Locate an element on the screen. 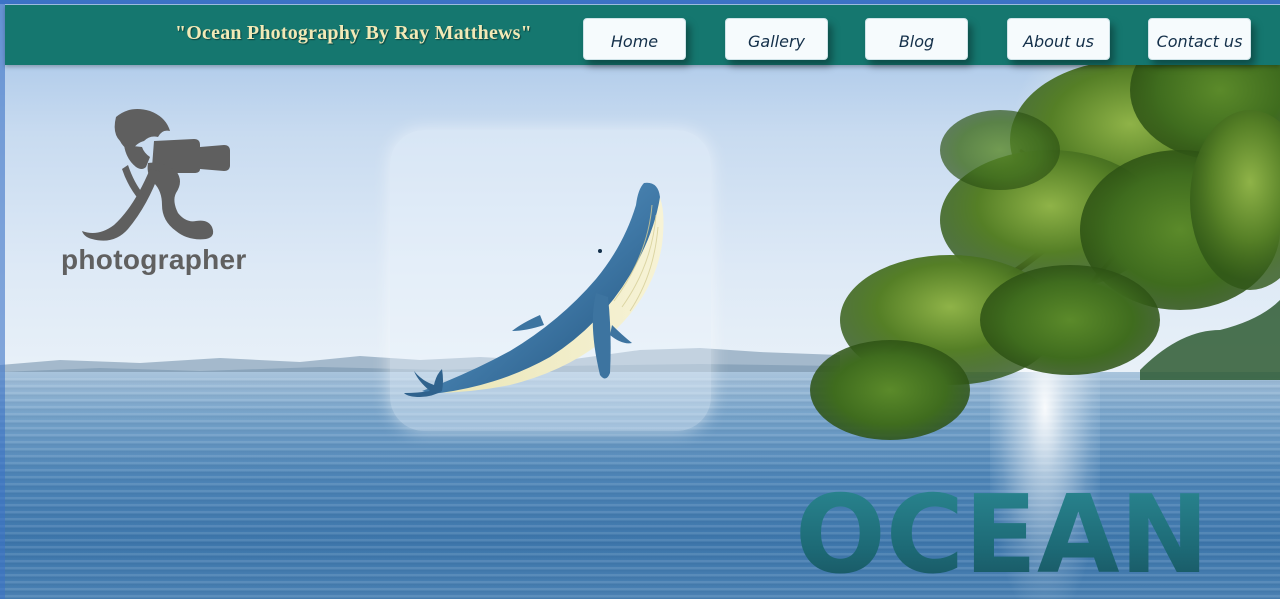  whale-illustration is located at coordinates (534, 289).